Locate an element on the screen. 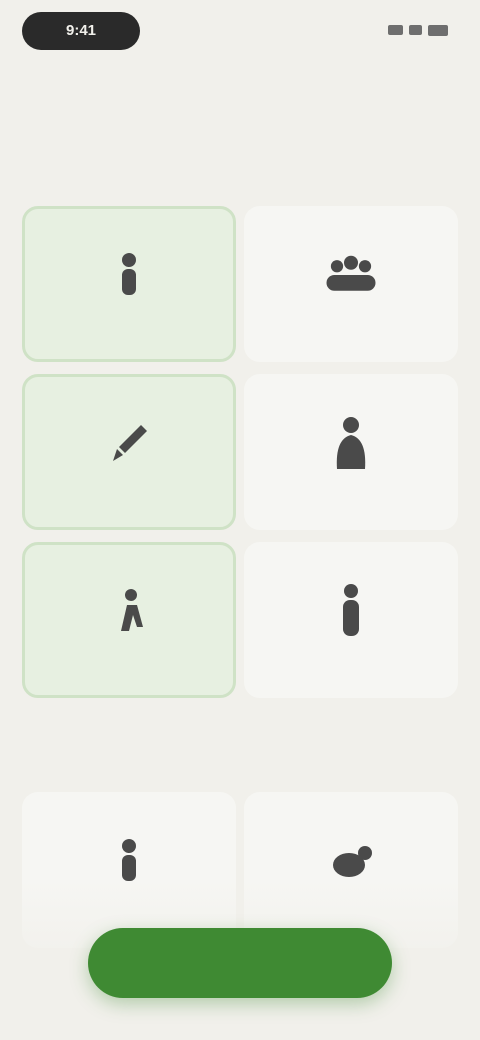  figure-icon is located at coordinates (351, 443).